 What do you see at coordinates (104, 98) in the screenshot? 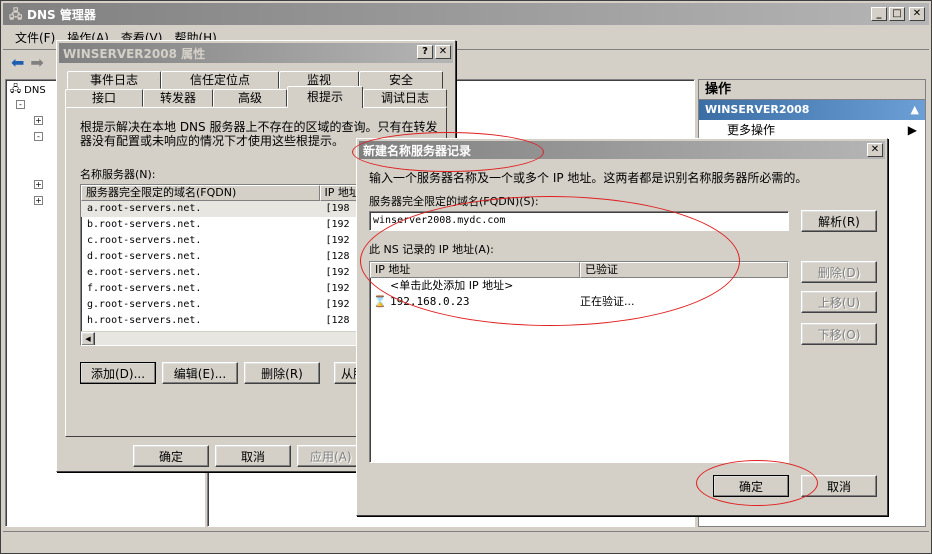
I see `tab-interfaces: 接口` at bounding box center [104, 98].